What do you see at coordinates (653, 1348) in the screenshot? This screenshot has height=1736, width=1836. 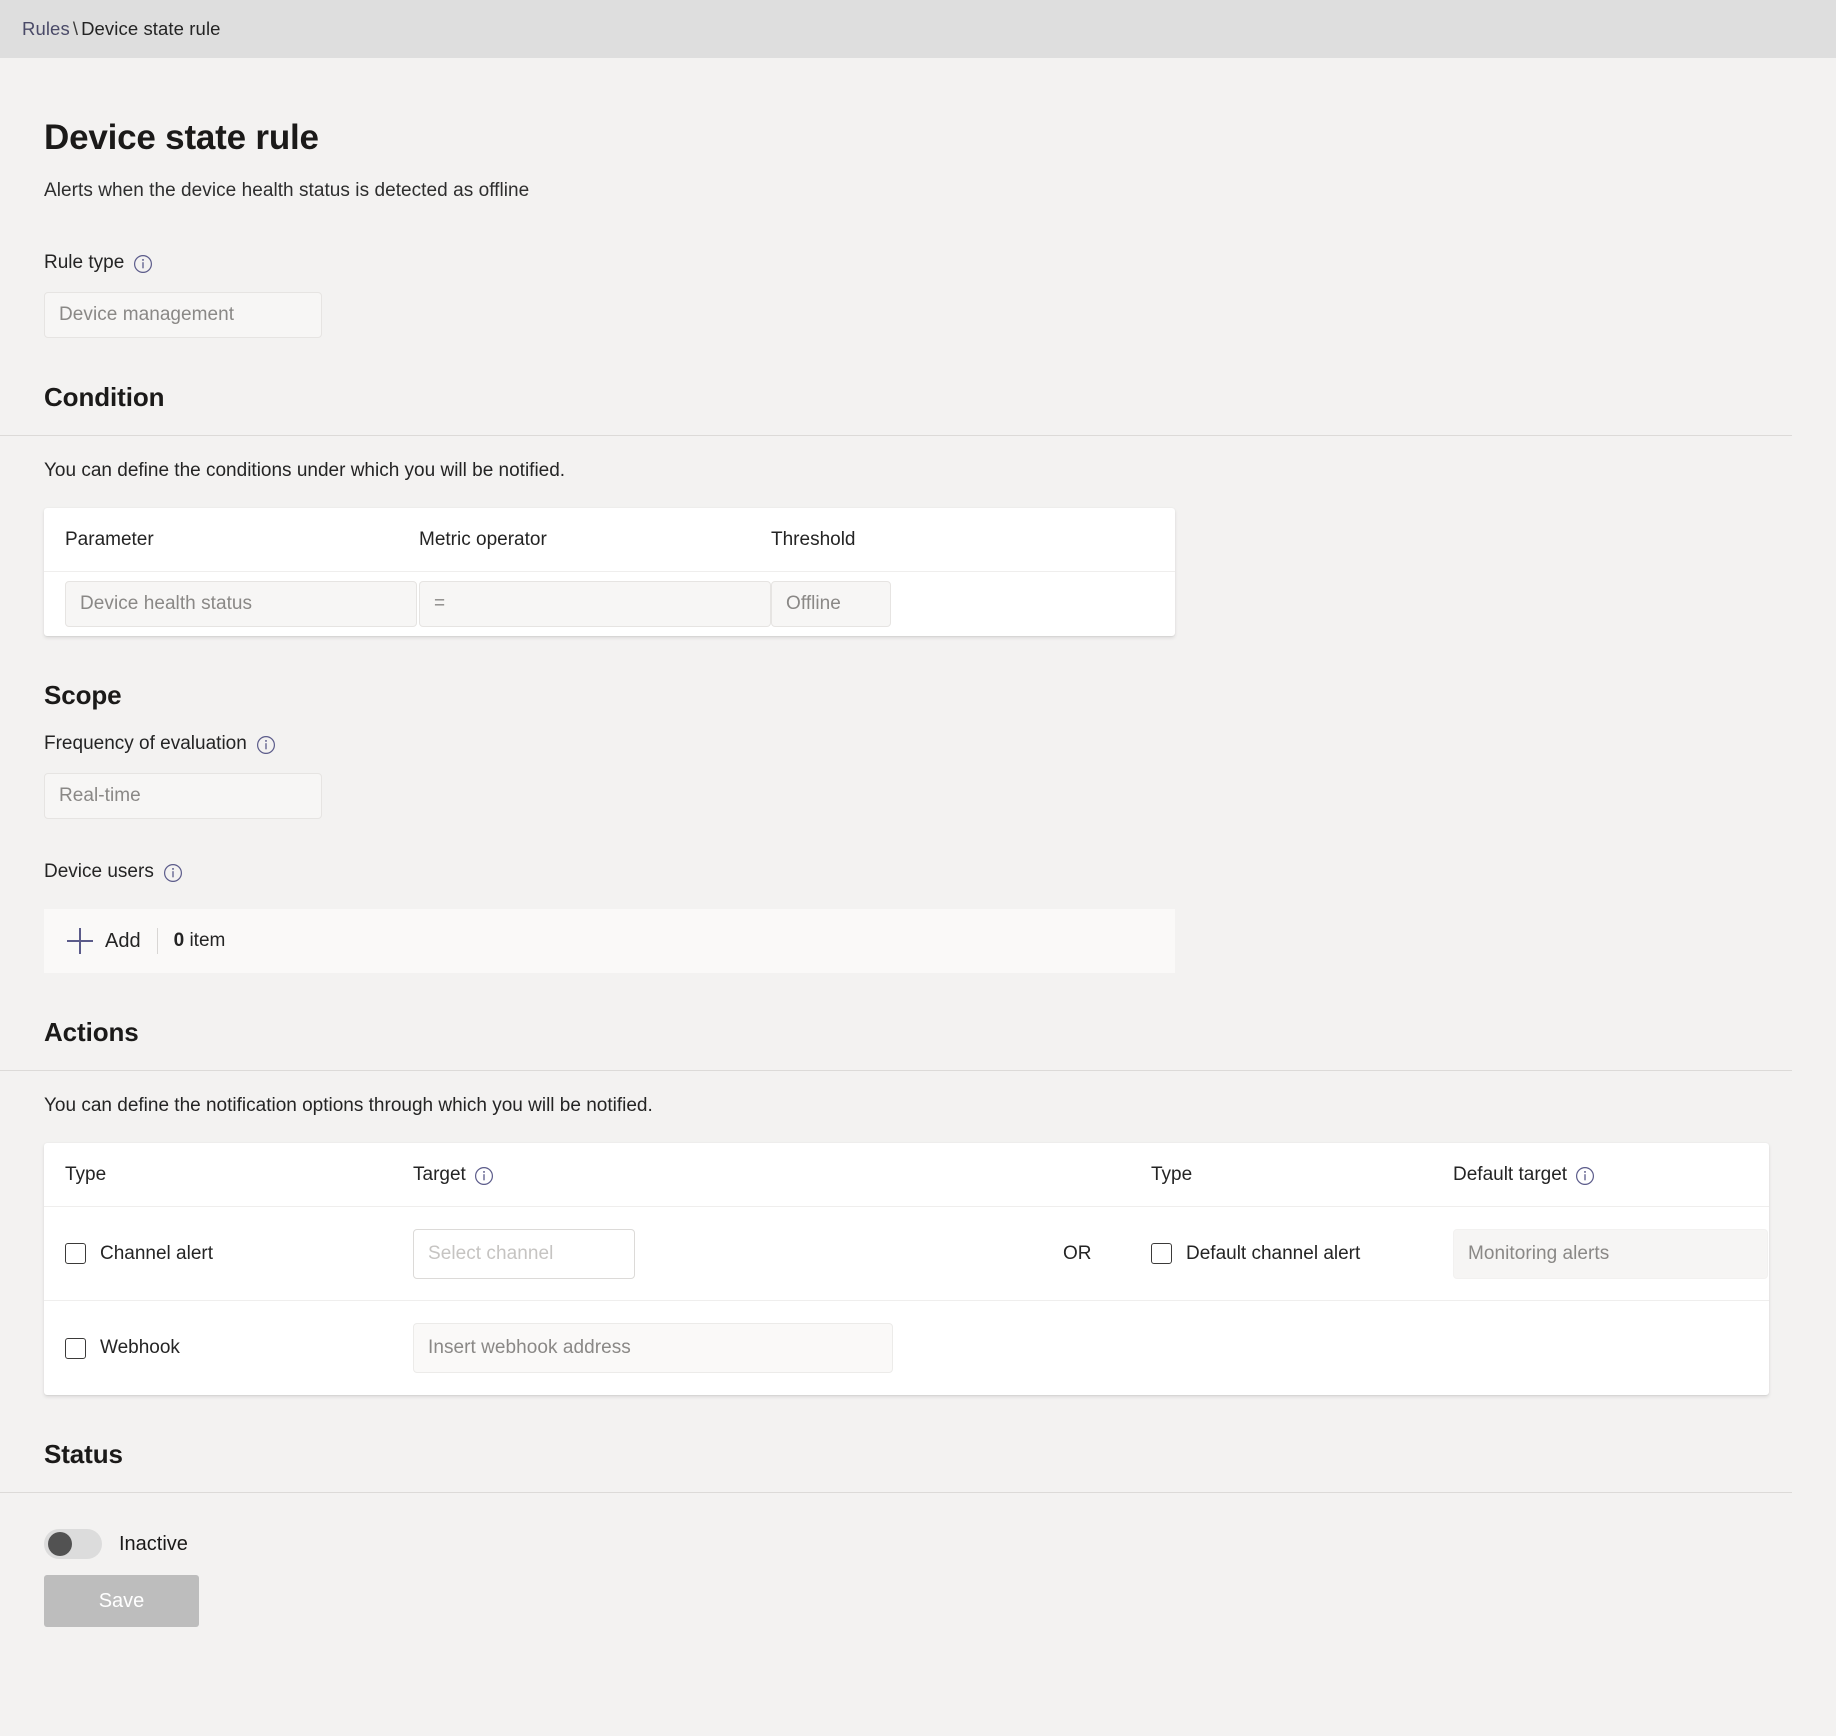 I see `webhook-address-input: Insert webhook address` at bounding box center [653, 1348].